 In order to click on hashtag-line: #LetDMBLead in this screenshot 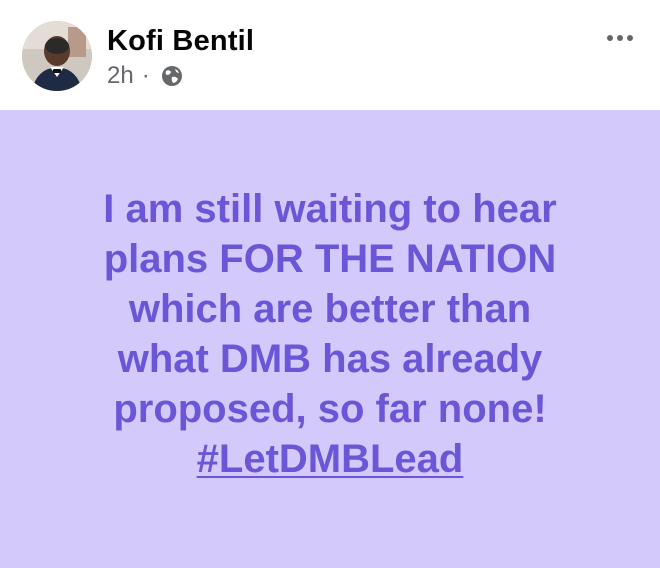, I will do `click(330, 459)`.